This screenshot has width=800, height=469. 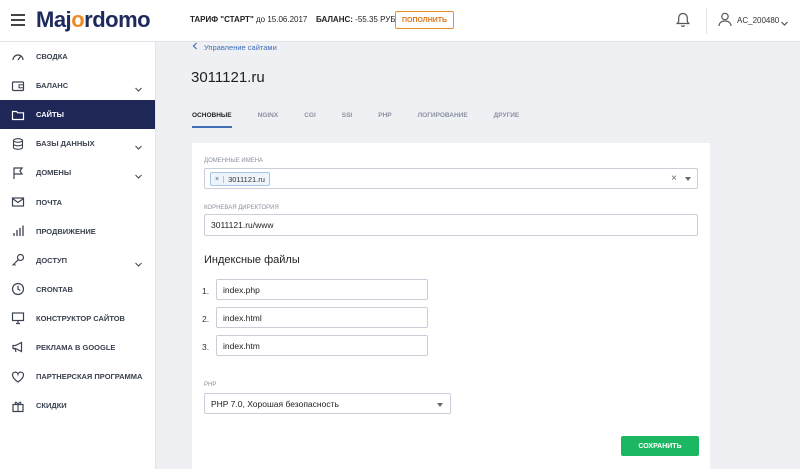 What do you see at coordinates (18, 289) in the screenshot?
I see `clock-icon` at bounding box center [18, 289].